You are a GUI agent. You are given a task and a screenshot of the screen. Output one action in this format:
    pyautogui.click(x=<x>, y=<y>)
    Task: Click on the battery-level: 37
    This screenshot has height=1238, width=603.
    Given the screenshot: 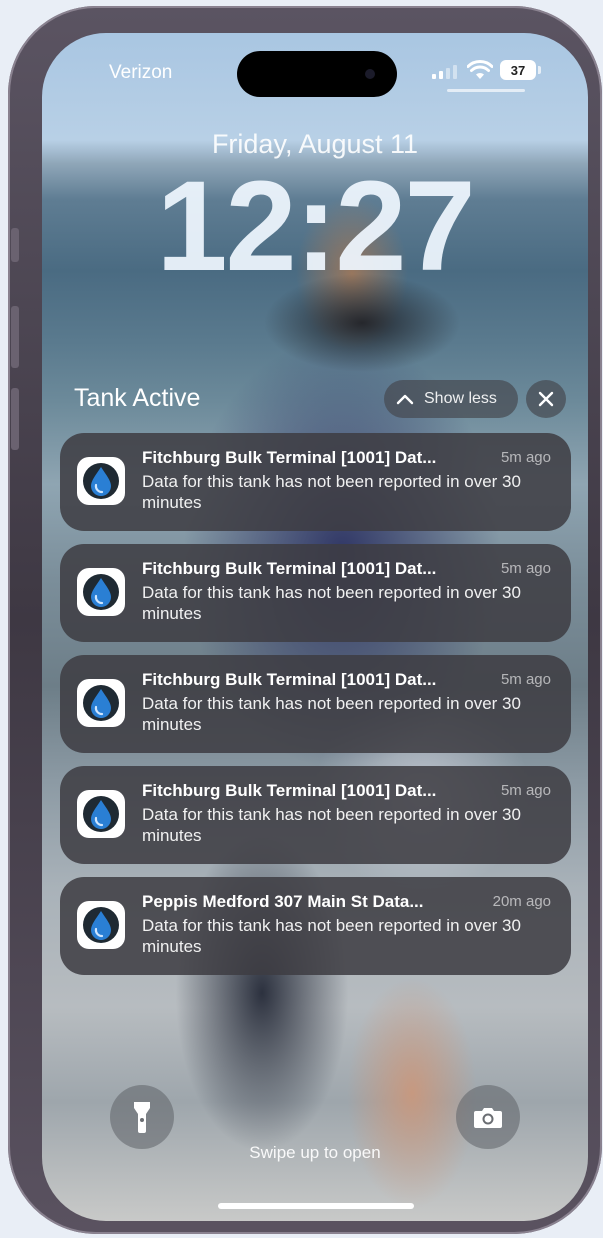 What is the action you would take?
    pyautogui.click(x=518, y=70)
    